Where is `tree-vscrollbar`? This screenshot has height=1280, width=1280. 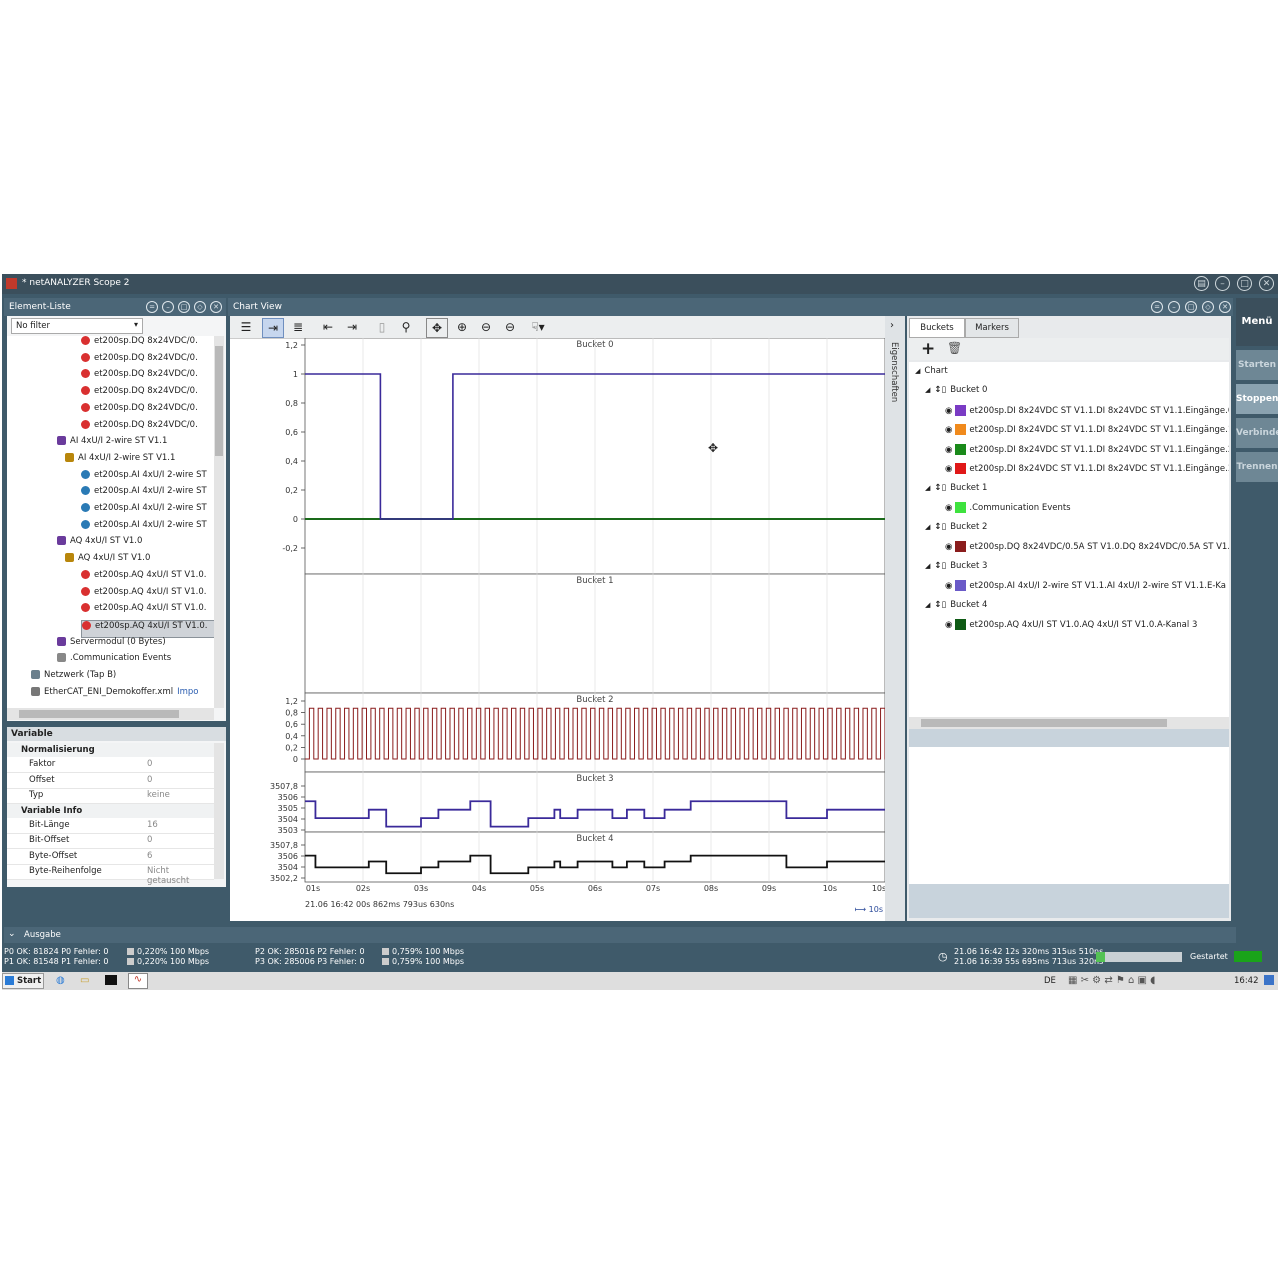
tree-vscrollbar is located at coordinates (219, 522).